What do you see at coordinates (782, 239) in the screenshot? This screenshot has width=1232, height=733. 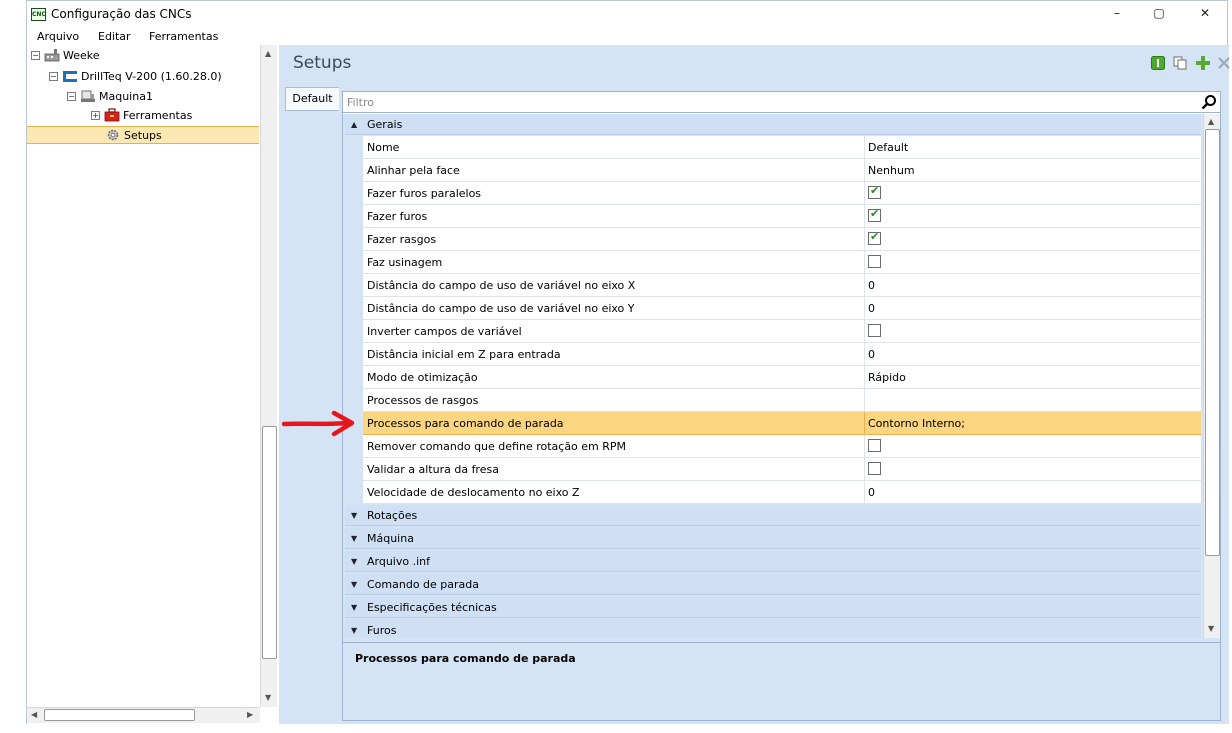 I see `property-row: Fazer rasgos ✔` at bounding box center [782, 239].